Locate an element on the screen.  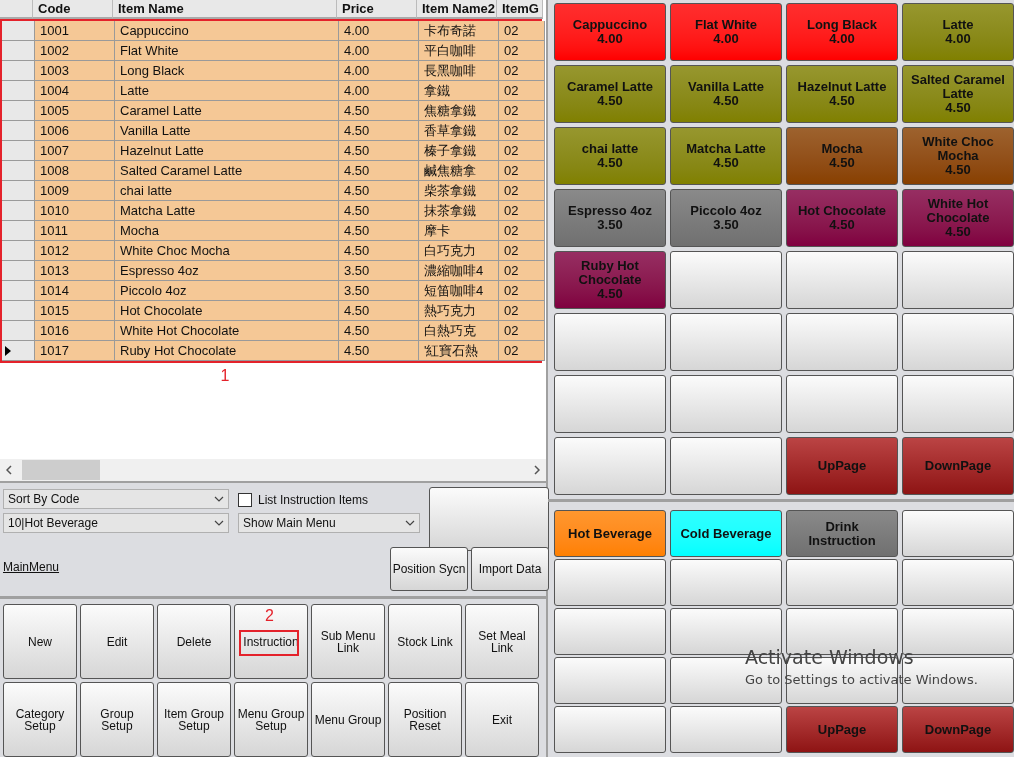
table-cell: White Choc Mocha is located at coordinates (227, 251).